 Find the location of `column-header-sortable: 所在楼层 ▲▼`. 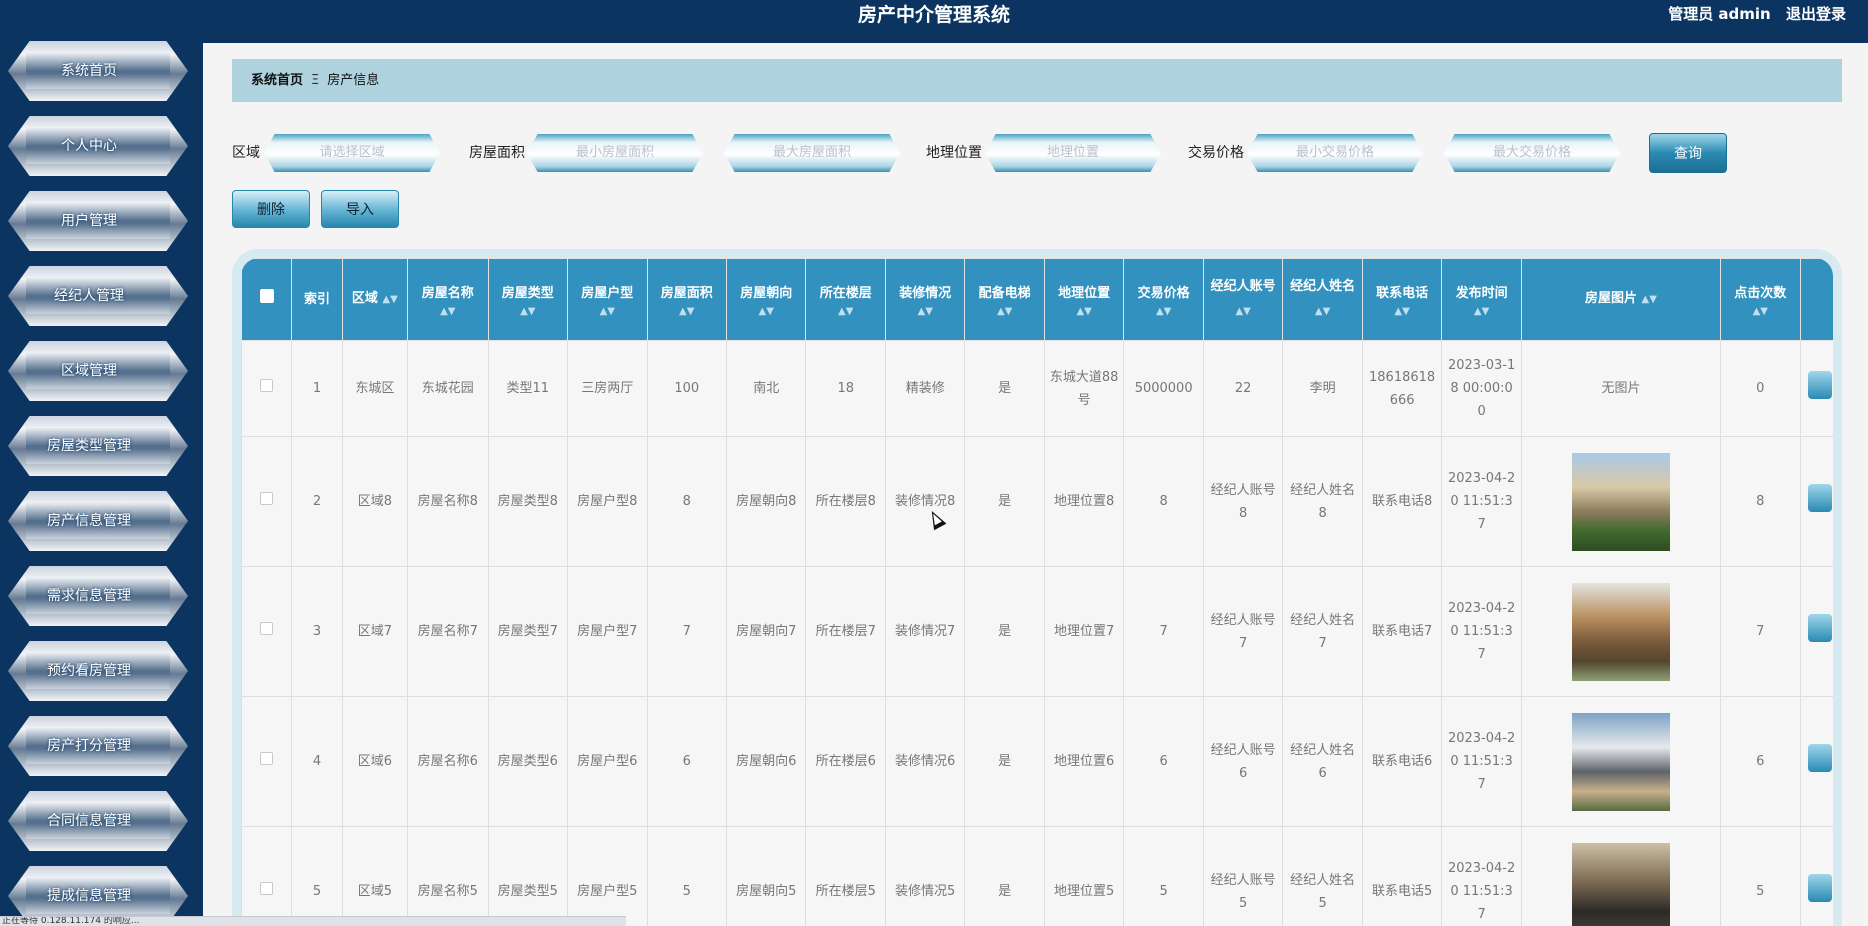

column-header-sortable: 所在楼层 ▲▼ is located at coordinates (845, 299).